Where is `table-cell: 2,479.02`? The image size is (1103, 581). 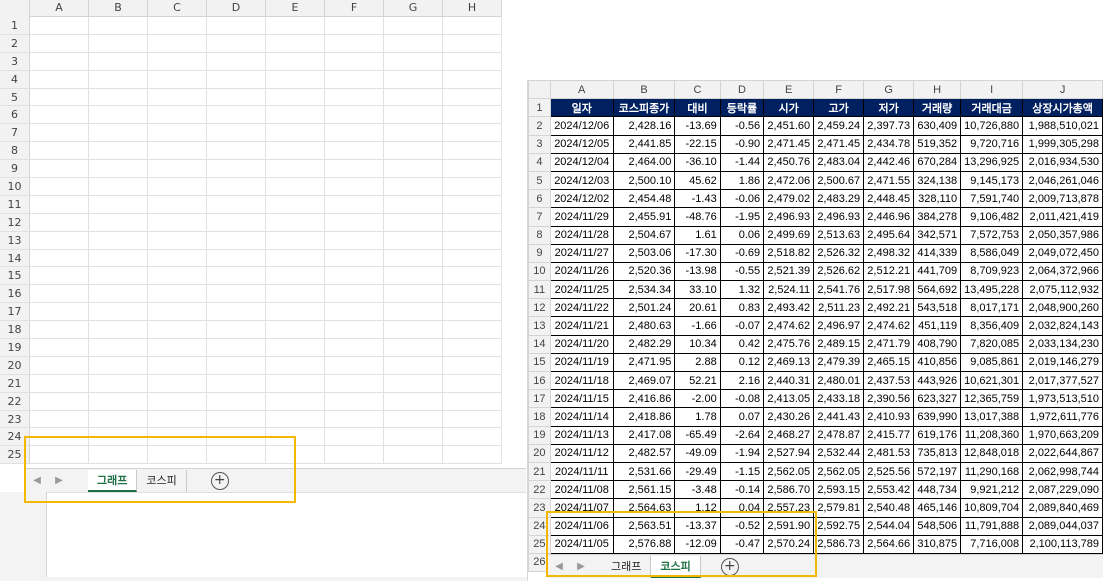
table-cell: 2,479.02 is located at coordinates (789, 199).